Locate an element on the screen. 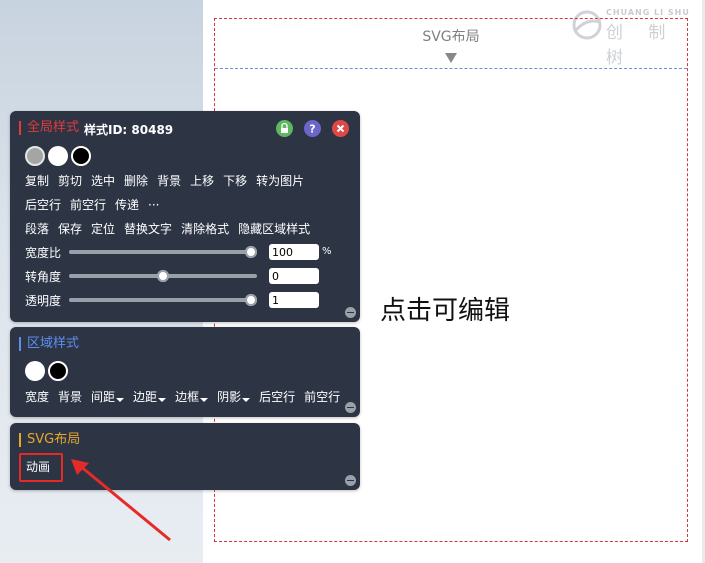  move-down-button: 下移 is located at coordinates (235, 180).